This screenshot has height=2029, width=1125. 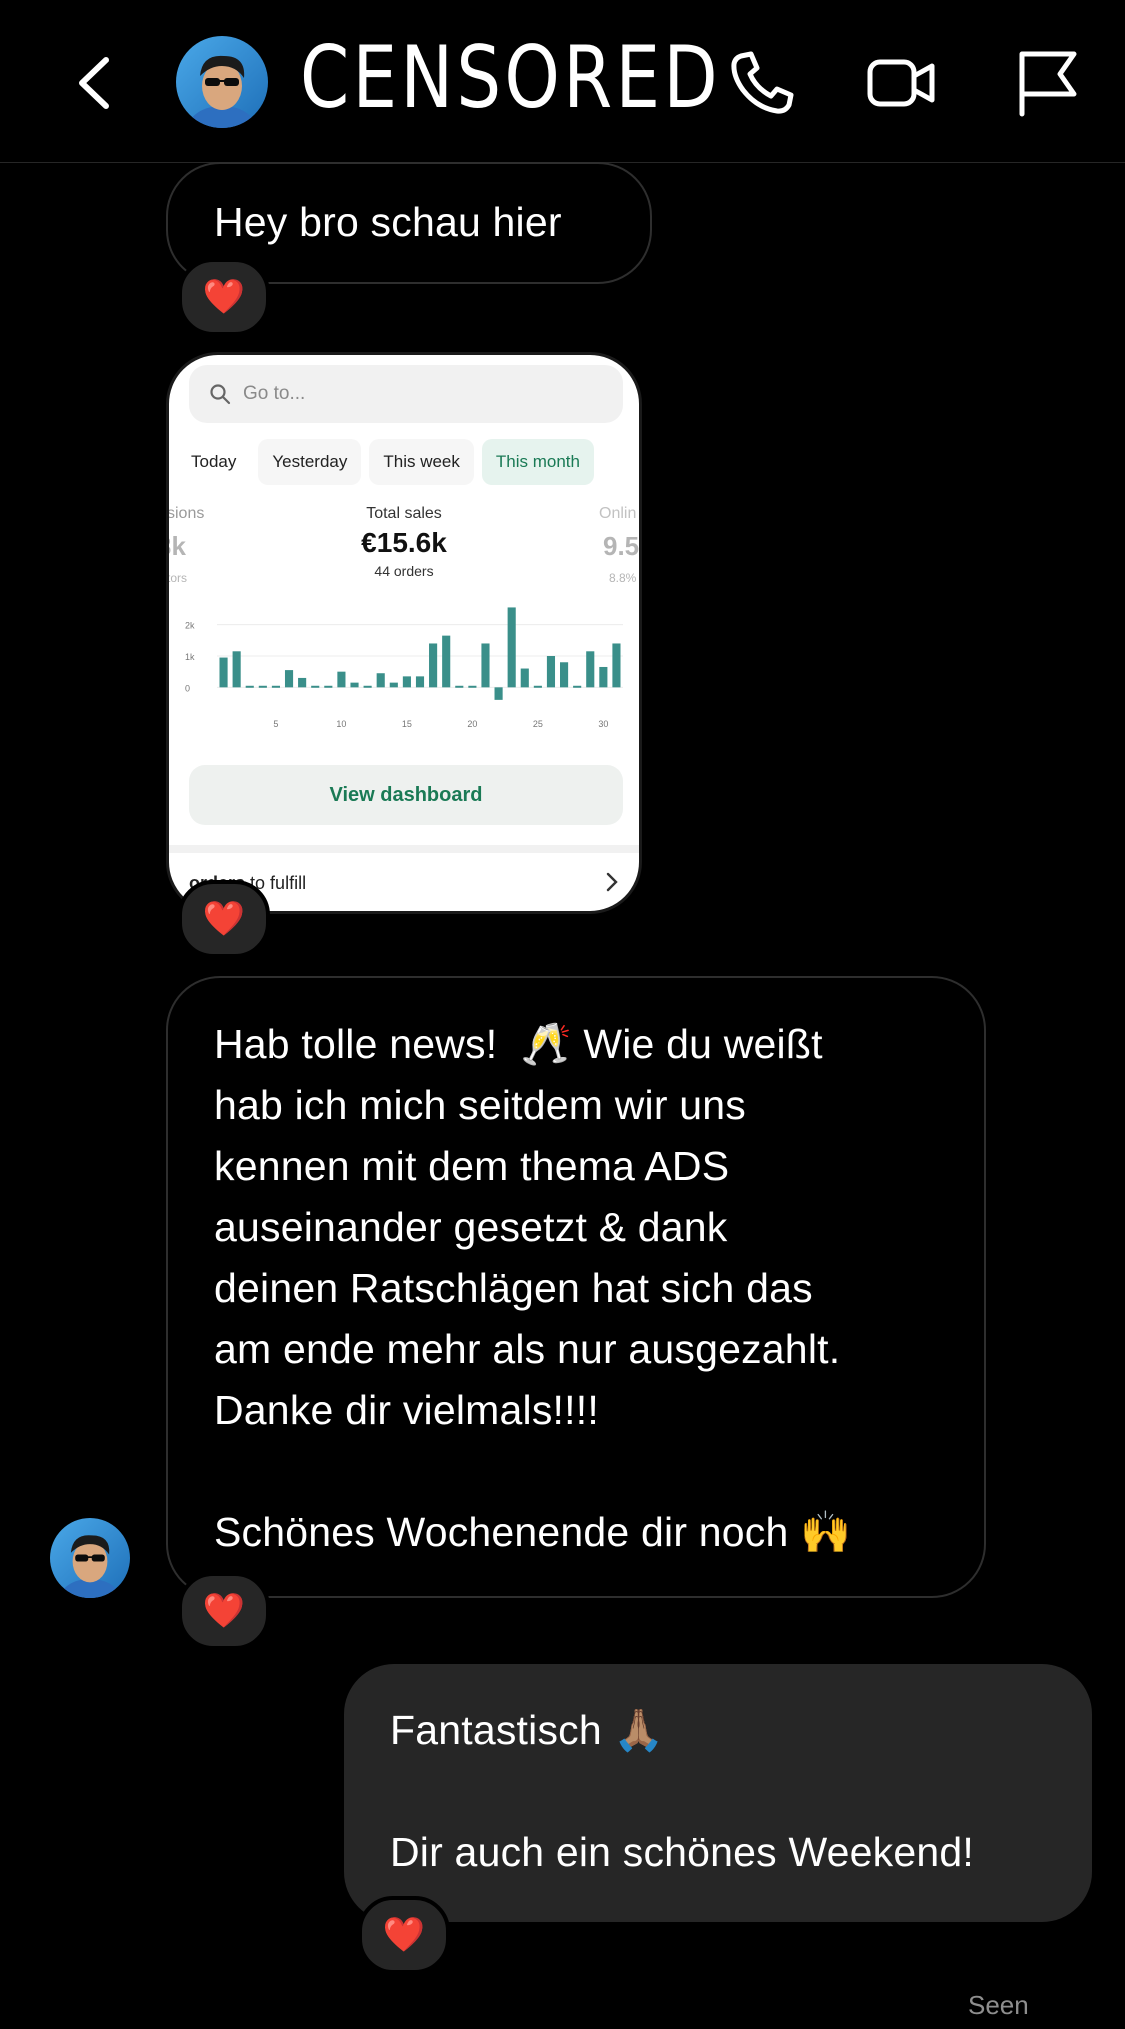 What do you see at coordinates (186, 513) in the screenshot?
I see `sessions-label: sions` at bounding box center [186, 513].